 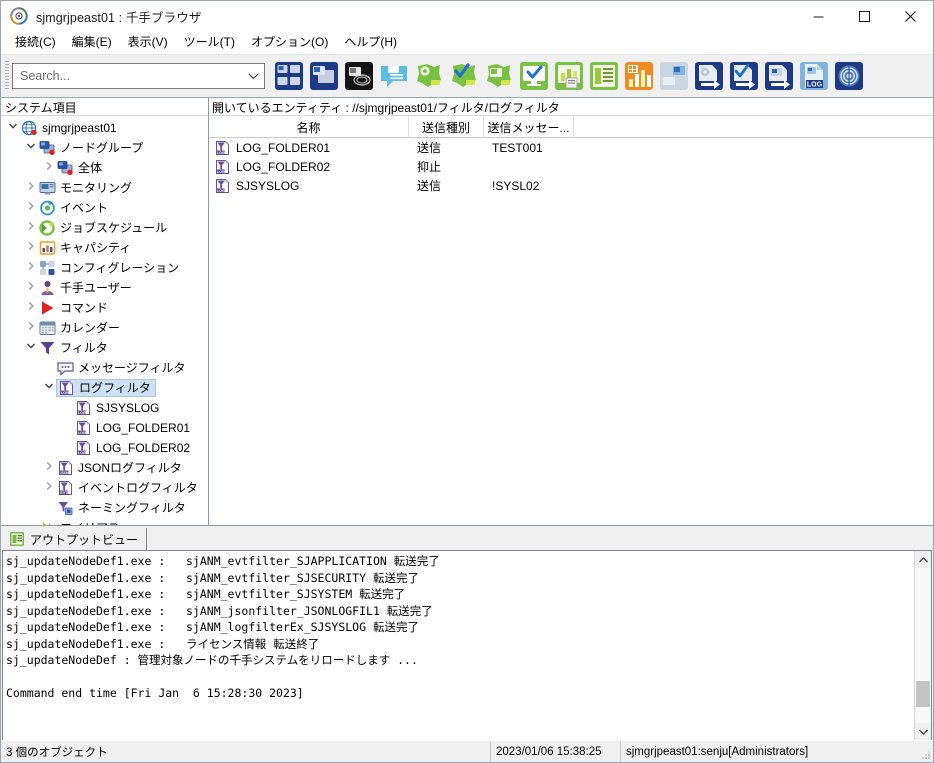 What do you see at coordinates (571, 166) in the screenshot?
I see `table-row: LOG LOG_FOLDER02 抑止` at bounding box center [571, 166].